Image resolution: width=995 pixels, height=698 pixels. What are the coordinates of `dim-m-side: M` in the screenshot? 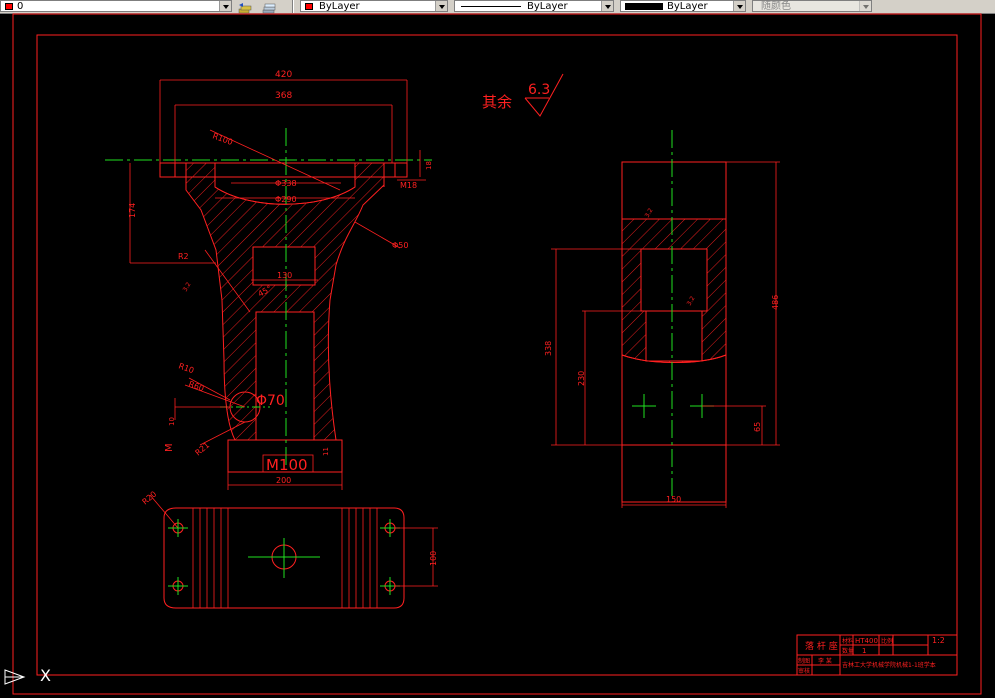 It's located at (169, 447).